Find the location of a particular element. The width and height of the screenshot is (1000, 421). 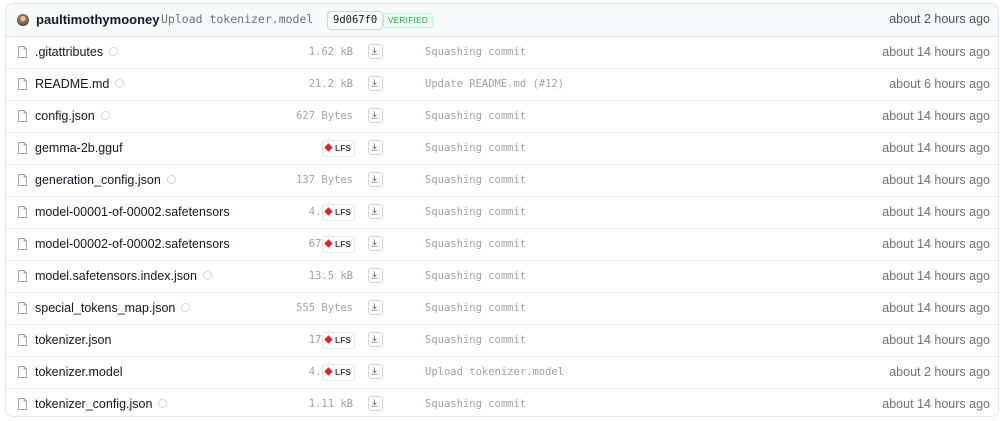

commit-message: Update README.md (#12) is located at coordinates (494, 84).